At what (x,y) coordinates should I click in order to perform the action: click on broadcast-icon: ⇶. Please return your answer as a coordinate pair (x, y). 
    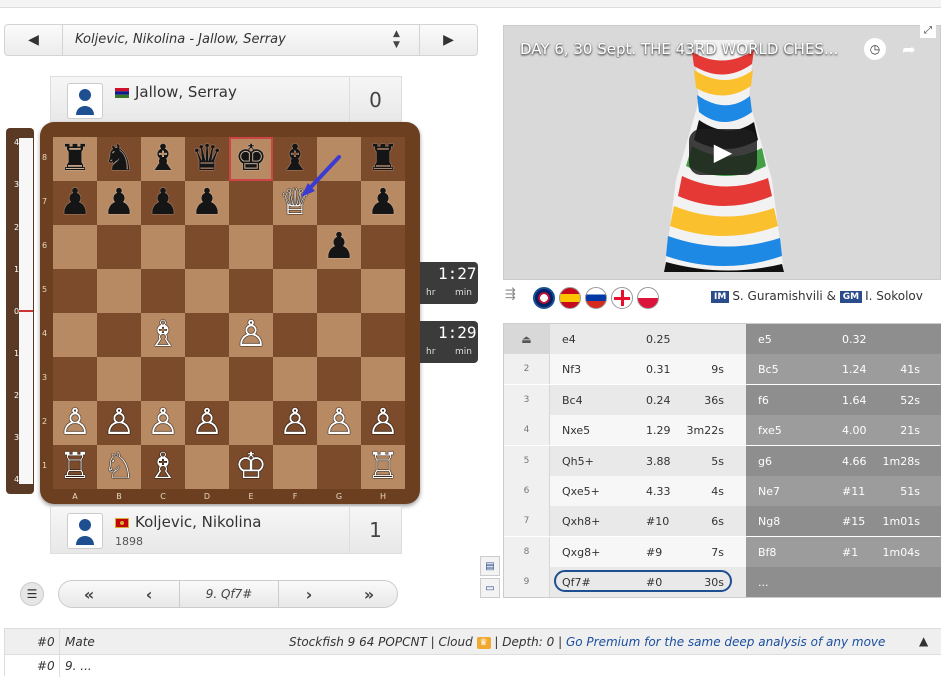
    Looking at the image, I should click on (516, 298).